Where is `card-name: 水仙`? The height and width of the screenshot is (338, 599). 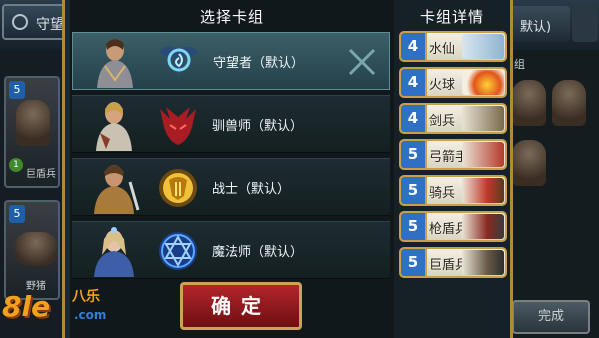
card-name: 水仙 is located at coordinates (442, 49).